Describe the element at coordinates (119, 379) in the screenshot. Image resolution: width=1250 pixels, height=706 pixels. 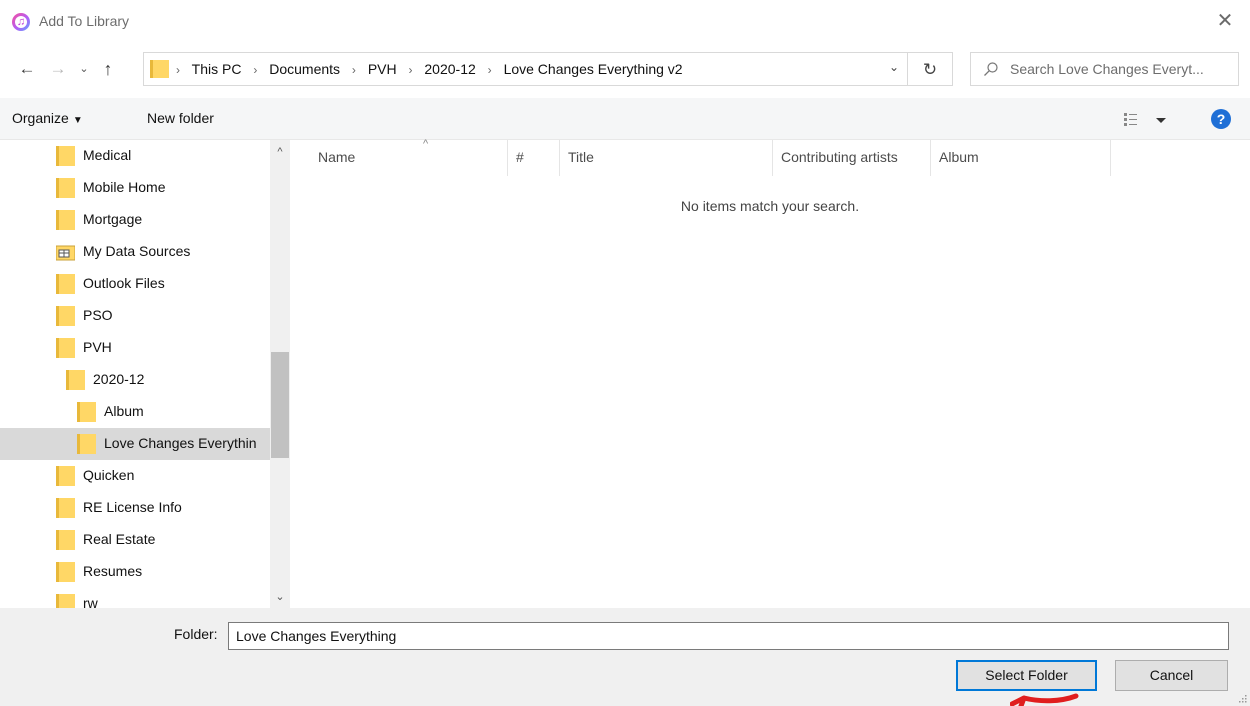
I see `tree-item-label: 2020-12` at that location.